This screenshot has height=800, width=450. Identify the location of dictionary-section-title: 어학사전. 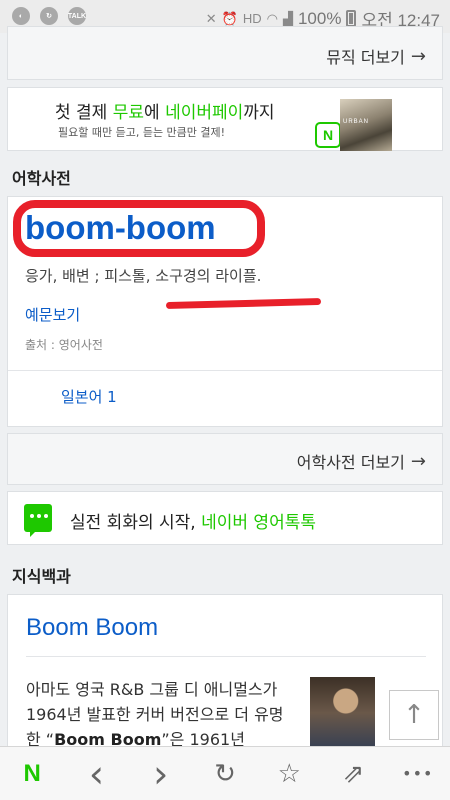
(41, 178).